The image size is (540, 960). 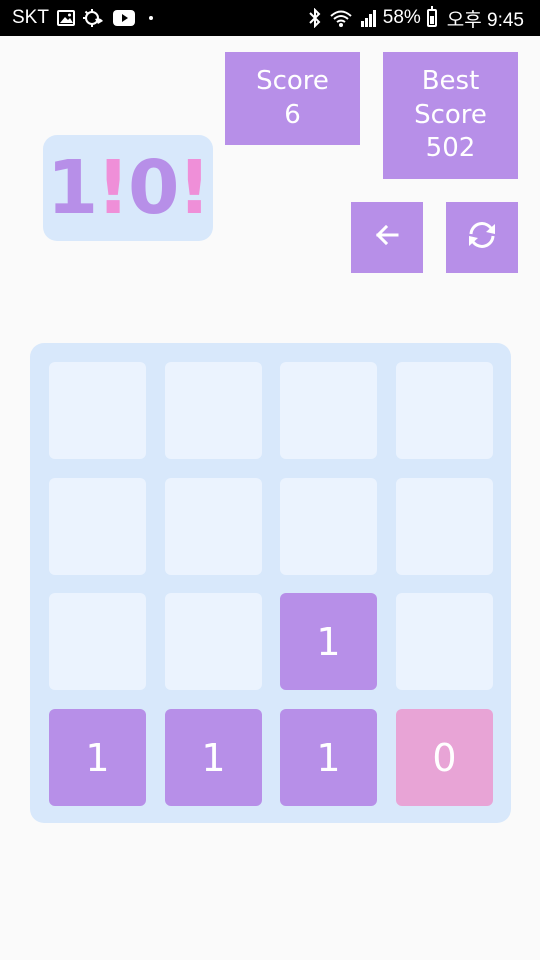 What do you see at coordinates (485, 20) in the screenshot?
I see `clock: 오후 9:45` at bounding box center [485, 20].